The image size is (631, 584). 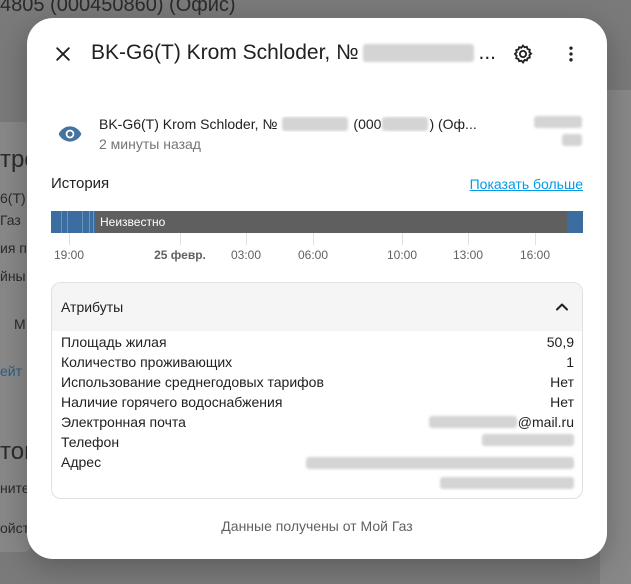 I want to click on close-button, so click(x=63, y=54).